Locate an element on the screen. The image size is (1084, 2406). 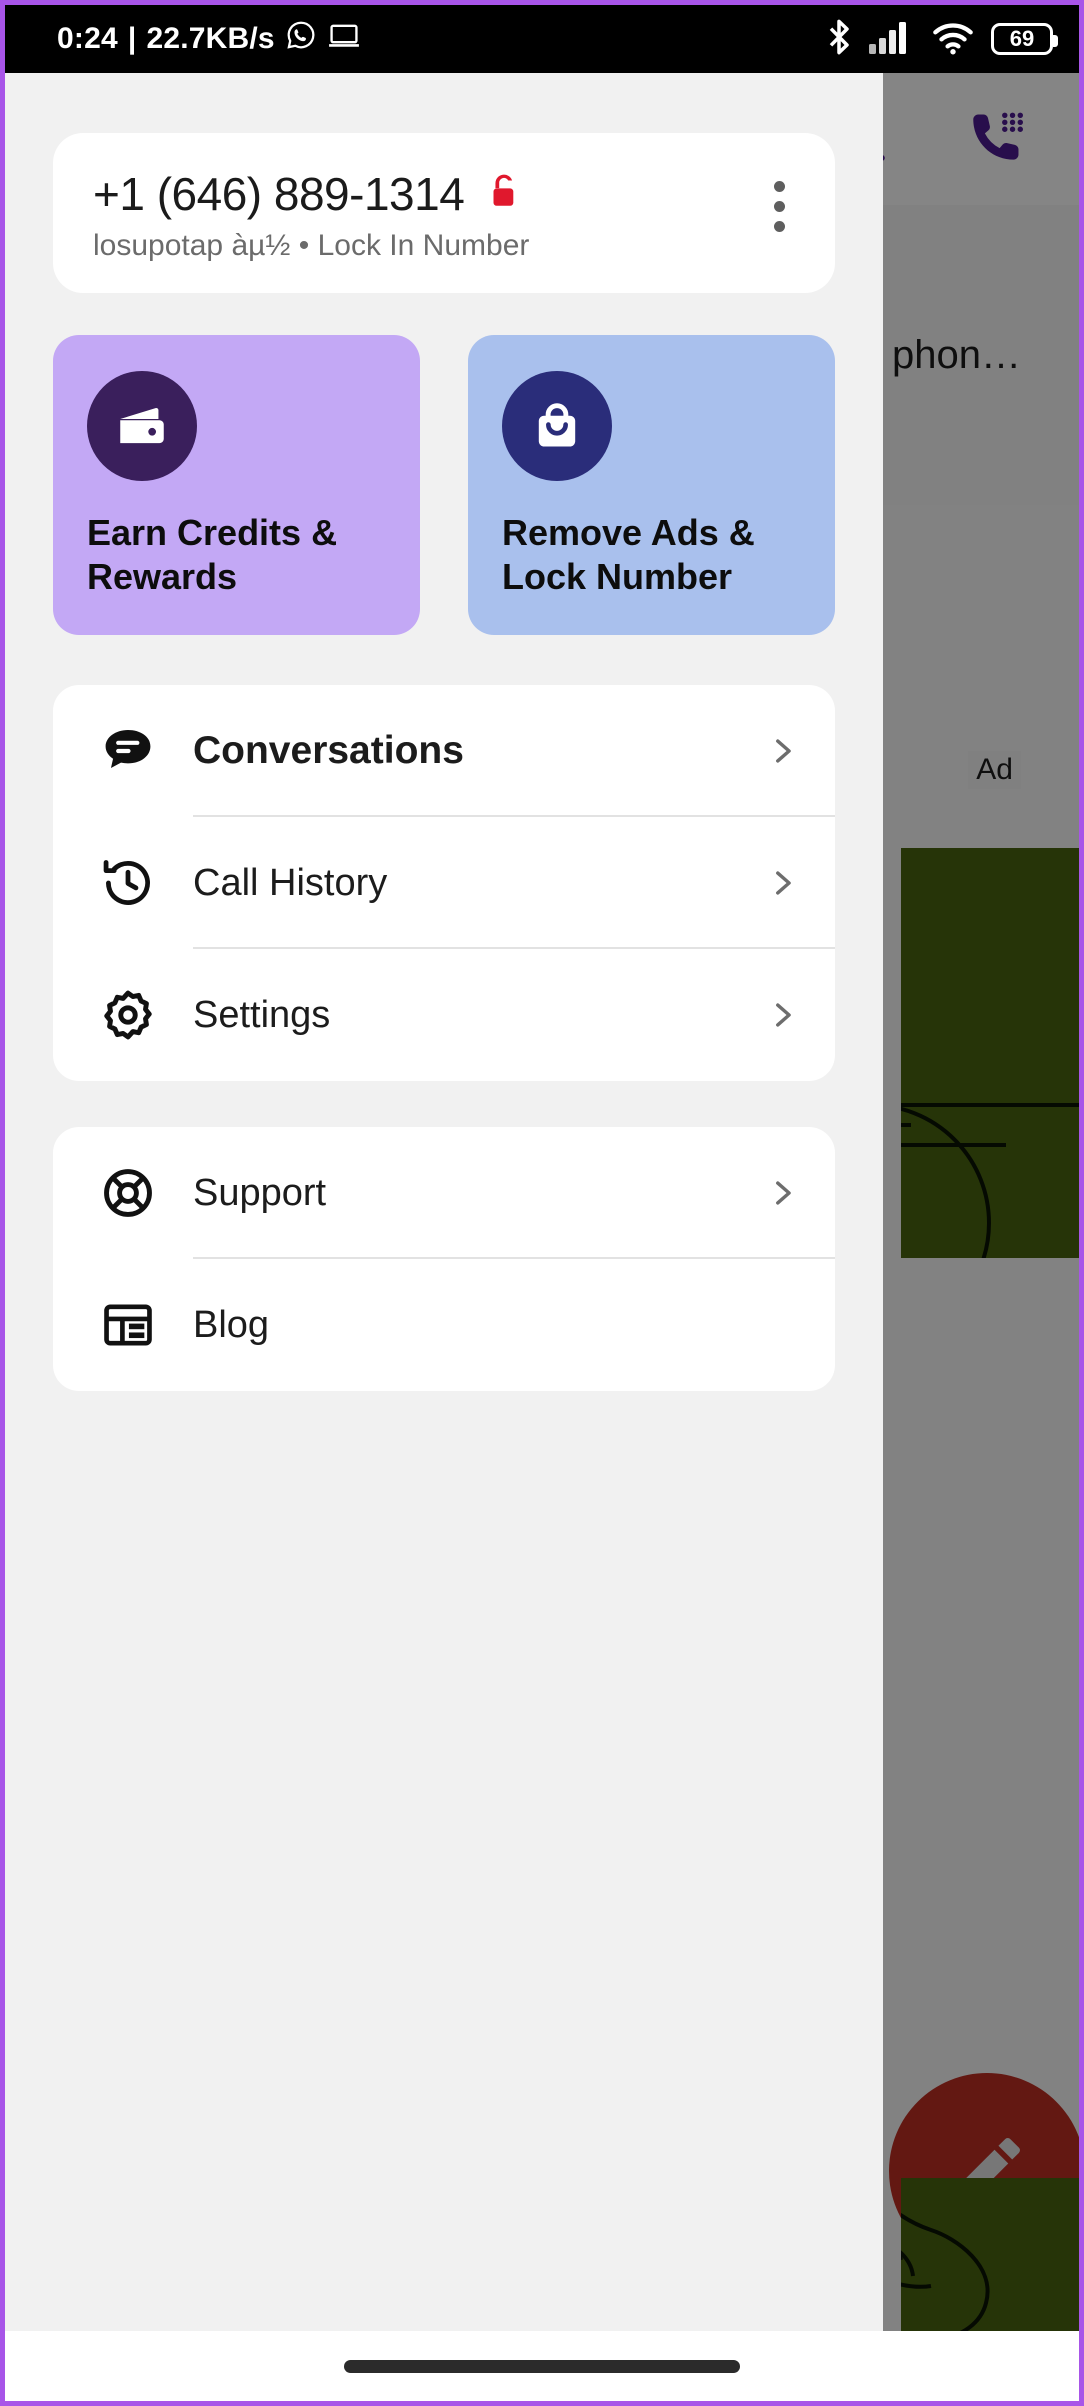
menu-item-call-history: Call History is located at coordinates (444, 883).